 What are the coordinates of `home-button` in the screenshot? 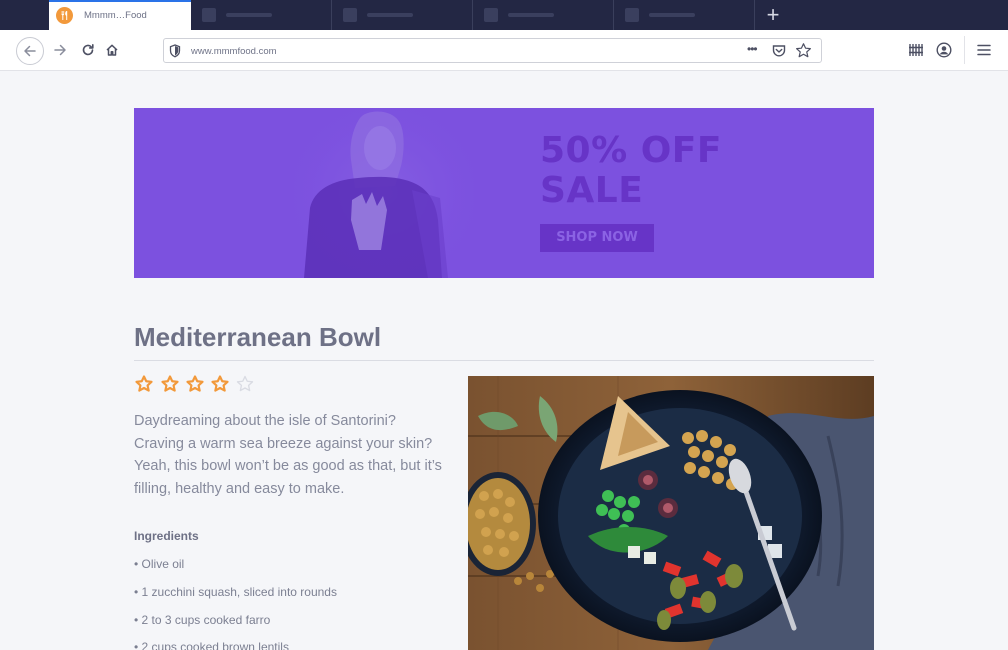 It's located at (112, 50).